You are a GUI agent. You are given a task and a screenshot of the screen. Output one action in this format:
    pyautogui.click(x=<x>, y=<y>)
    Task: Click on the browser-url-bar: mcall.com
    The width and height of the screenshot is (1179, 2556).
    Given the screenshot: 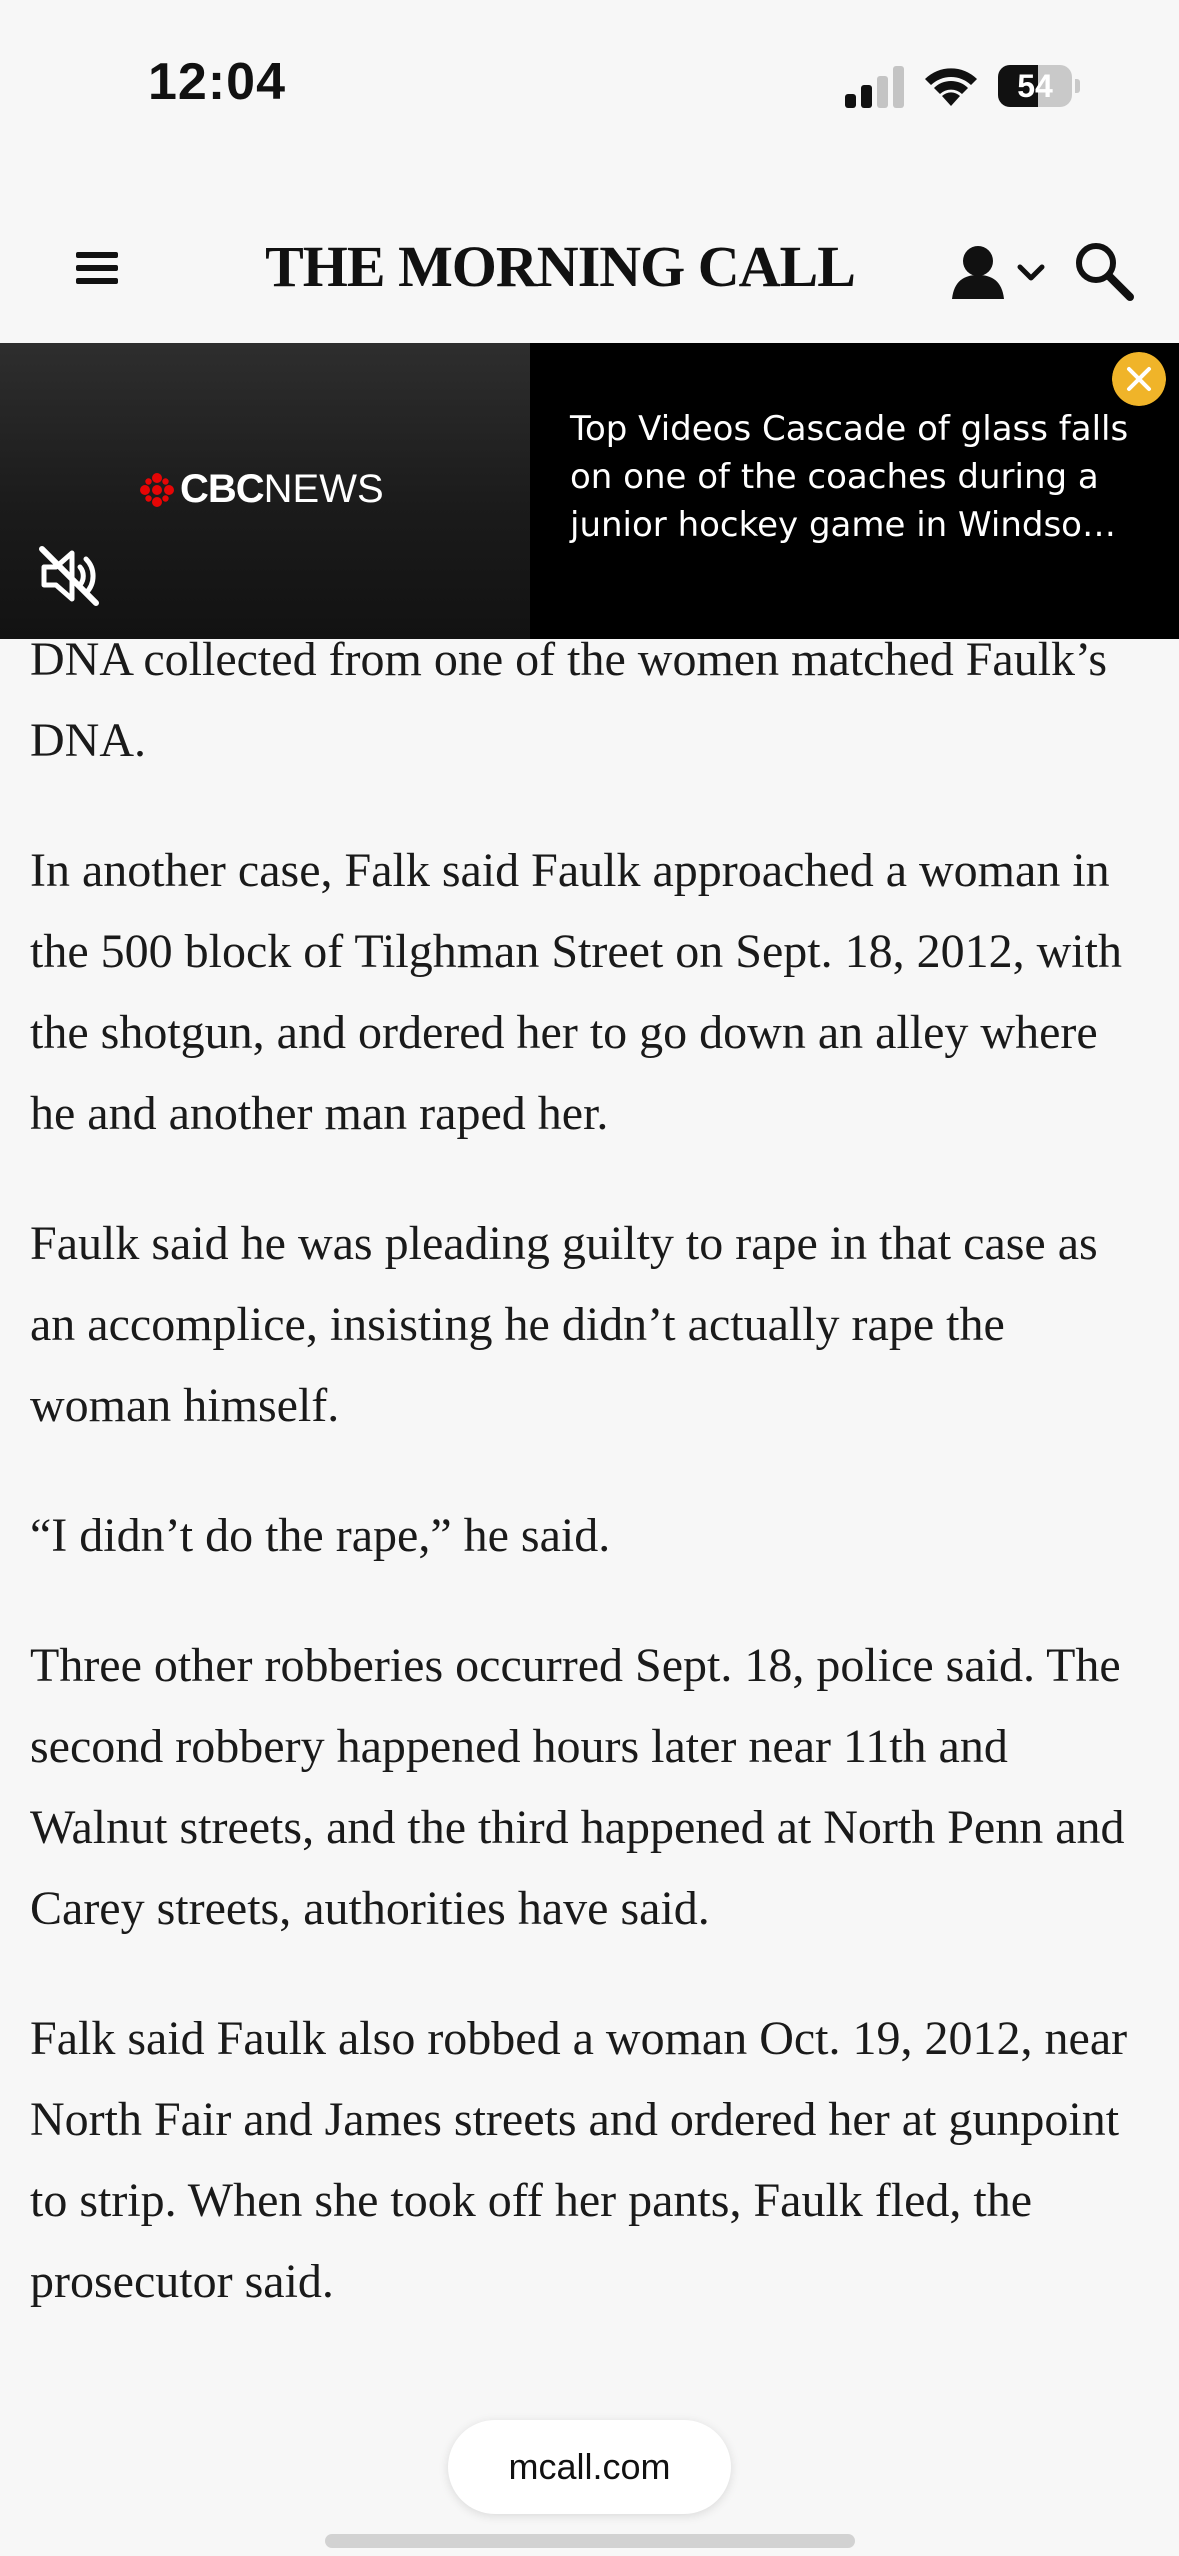 What is the action you would take?
    pyautogui.click(x=589, y=2467)
    